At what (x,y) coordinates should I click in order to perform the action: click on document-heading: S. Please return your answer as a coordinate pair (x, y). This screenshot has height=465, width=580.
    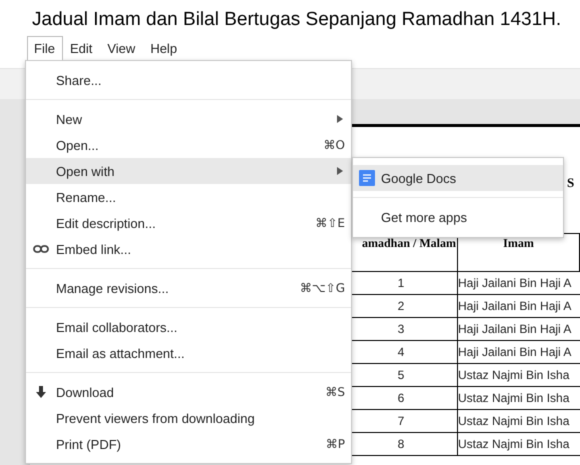
    Looking at the image, I should click on (570, 182).